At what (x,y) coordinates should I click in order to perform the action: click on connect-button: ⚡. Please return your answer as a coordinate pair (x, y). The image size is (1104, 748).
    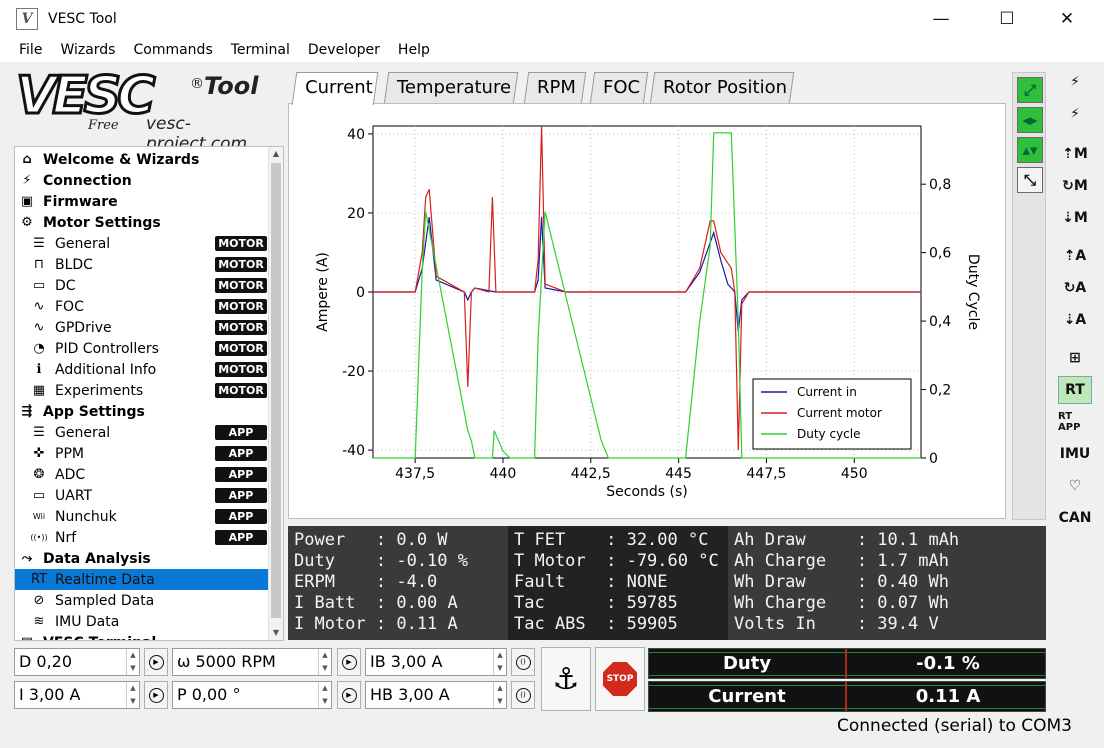
    Looking at the image, I should click on (1075, 82).